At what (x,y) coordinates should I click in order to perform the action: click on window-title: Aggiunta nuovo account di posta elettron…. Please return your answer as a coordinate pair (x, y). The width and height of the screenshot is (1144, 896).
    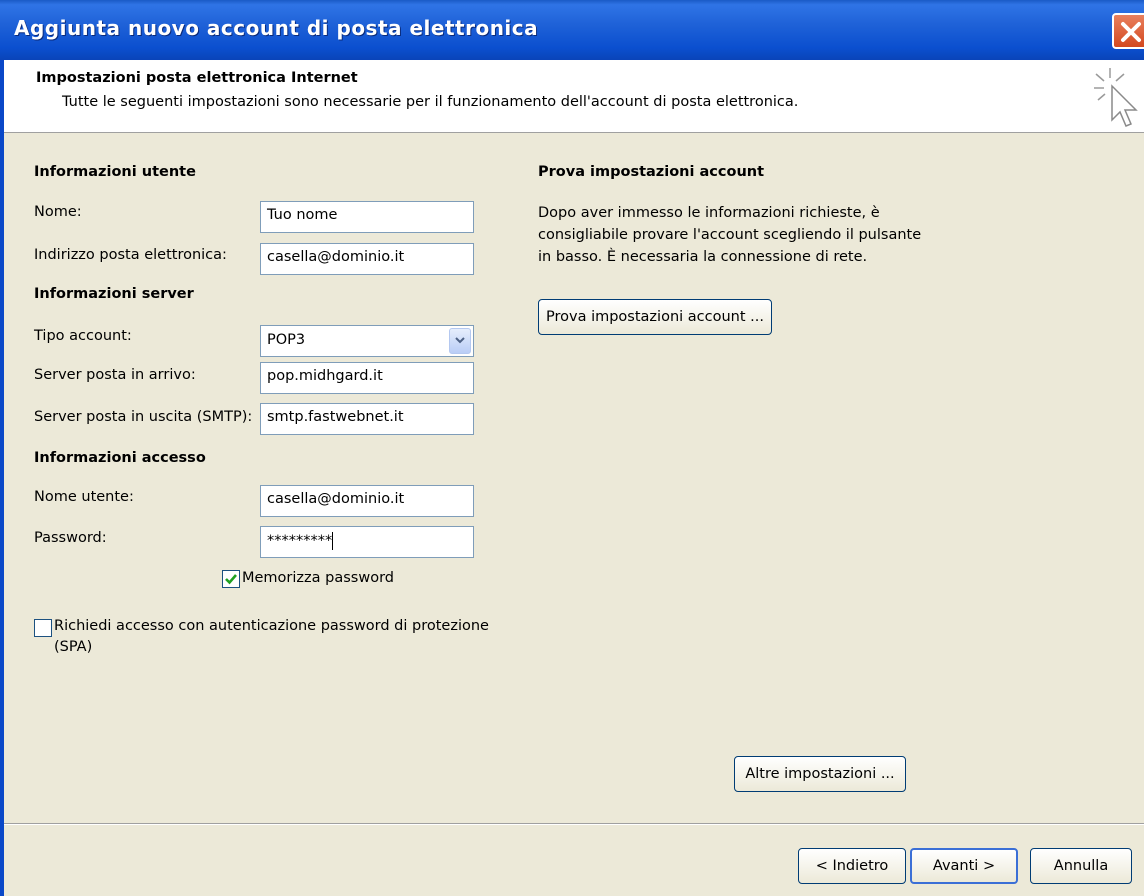
    Looking at the image, I should click on (276, 28).